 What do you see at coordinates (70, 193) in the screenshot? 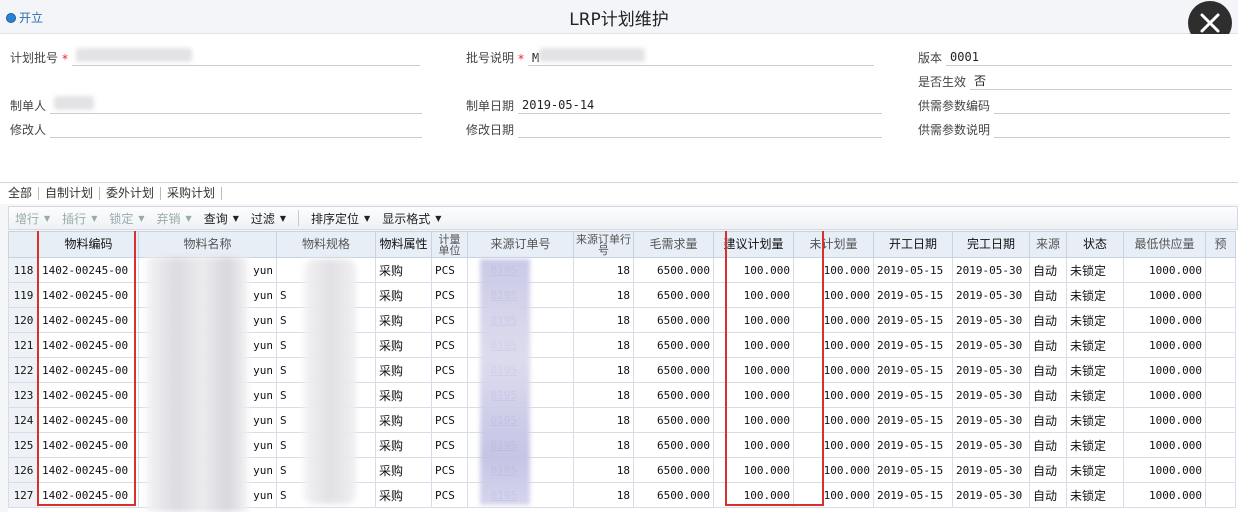
I see `tab-self-made: 自制计划` at bounding box center [70, 193].